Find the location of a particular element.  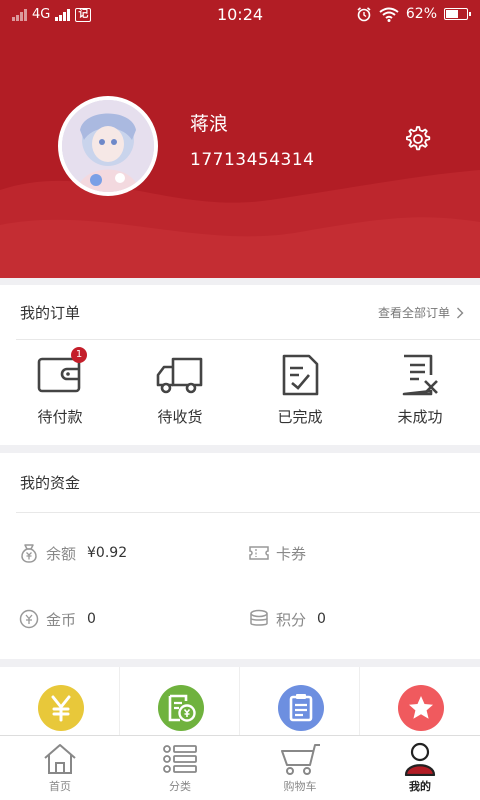

points-item: 积分 0 is located at coordinates (287, 619).